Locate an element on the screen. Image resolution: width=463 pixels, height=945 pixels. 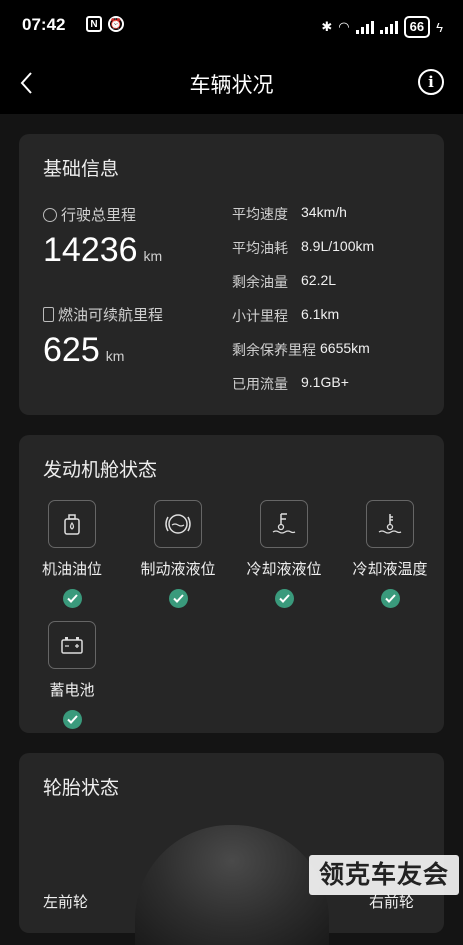
basic-info-title: 基础信息 is located at coordinates (81, 169).